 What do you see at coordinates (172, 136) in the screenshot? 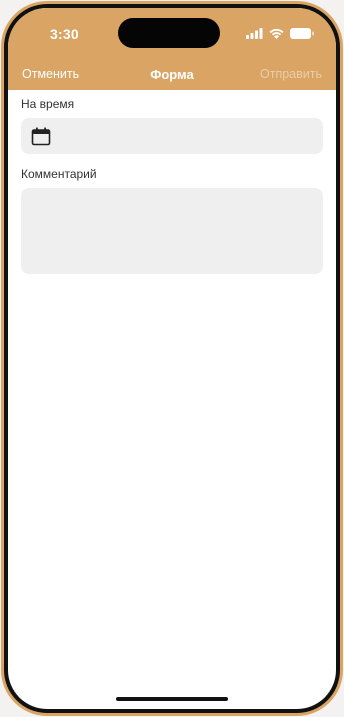
I see `date-field` at bounding box center [172, 136].